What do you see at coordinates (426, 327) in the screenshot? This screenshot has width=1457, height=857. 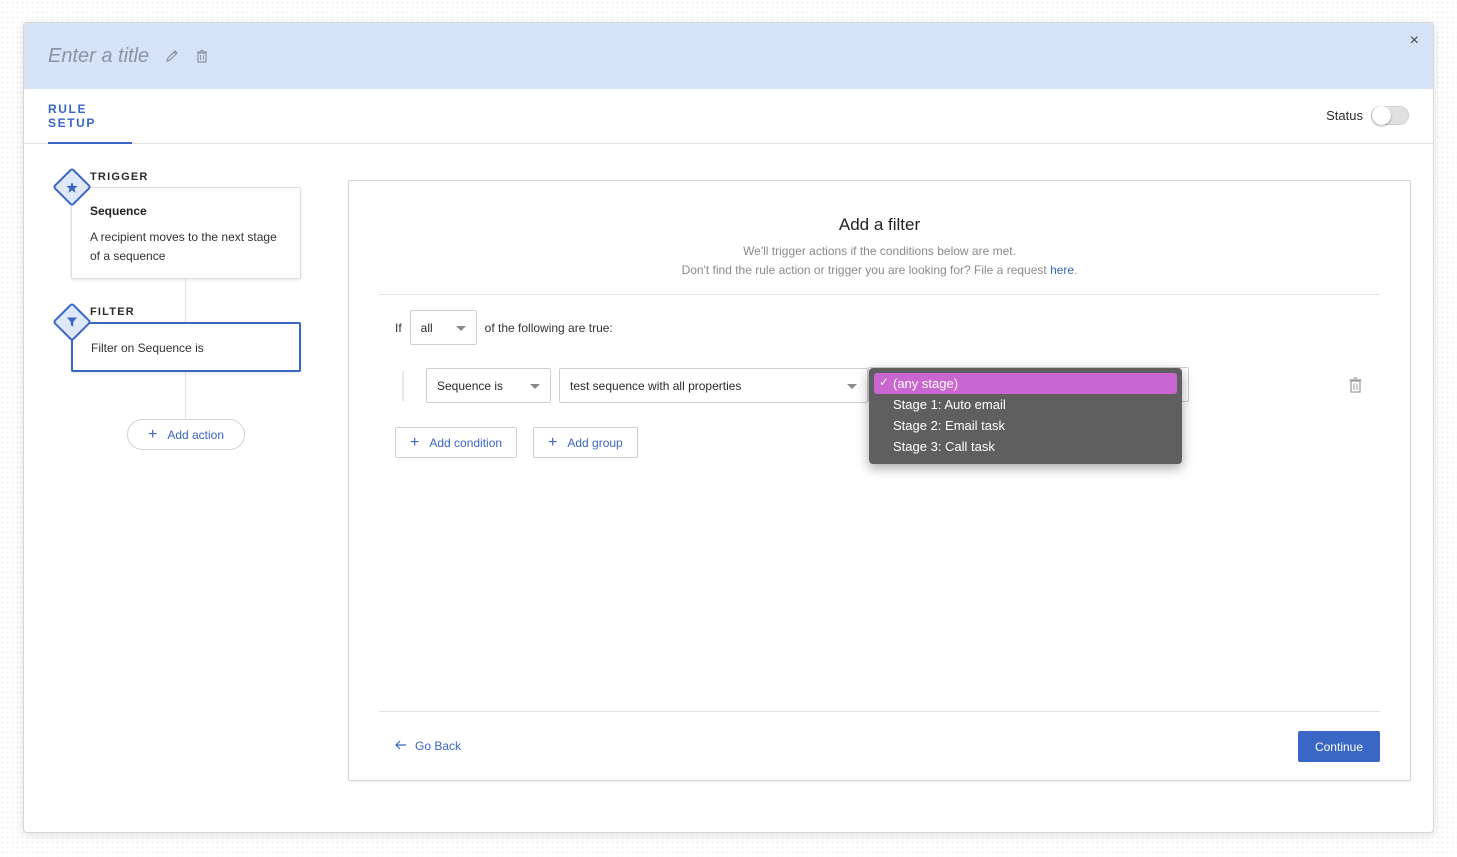 I see `match-value: all` at bounding box center [426, 327].